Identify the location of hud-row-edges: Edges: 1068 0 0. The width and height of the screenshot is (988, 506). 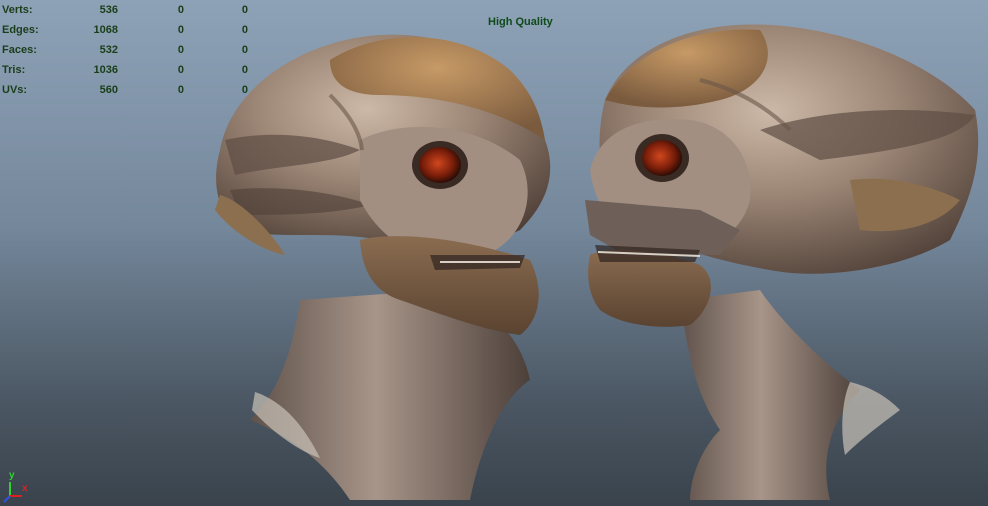
(132, 30).